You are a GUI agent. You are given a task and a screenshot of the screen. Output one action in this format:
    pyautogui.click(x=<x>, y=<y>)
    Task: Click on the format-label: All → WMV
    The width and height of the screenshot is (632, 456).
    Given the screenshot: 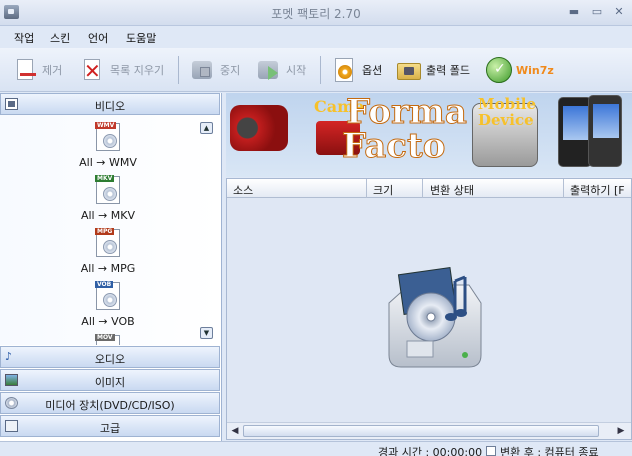 What is the action you would take?
    pyautogui.click(x=108, y=162)
    